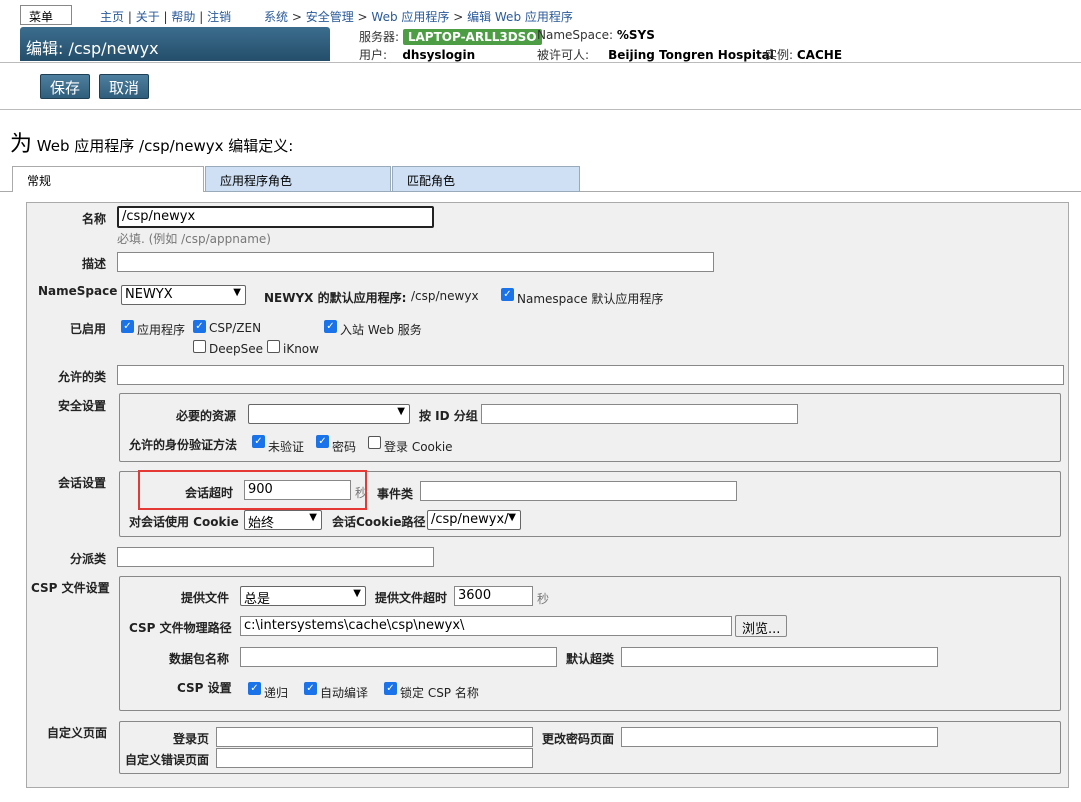 This screenshot has height=802, width=1081. I want to click on link-logout: 注销, so click(219, 17).